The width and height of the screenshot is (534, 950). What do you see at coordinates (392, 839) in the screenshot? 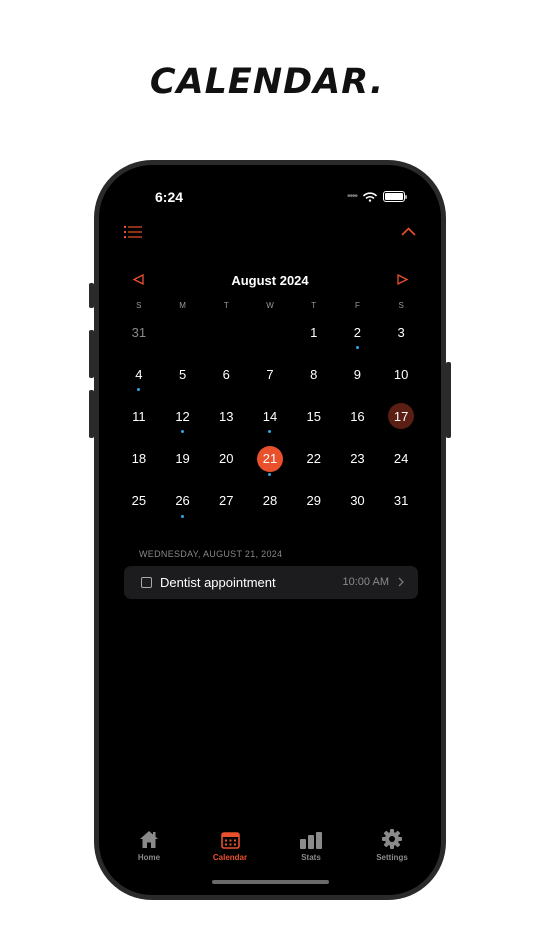
I see `gear-icon` at bounding box center [392, 839].